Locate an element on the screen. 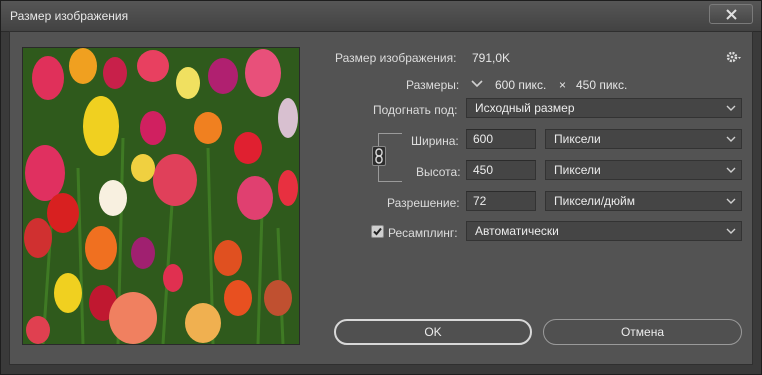 The width and height of the screenshot is (762, 375). resolution-input: 72 is located at coordinates (501, 201).